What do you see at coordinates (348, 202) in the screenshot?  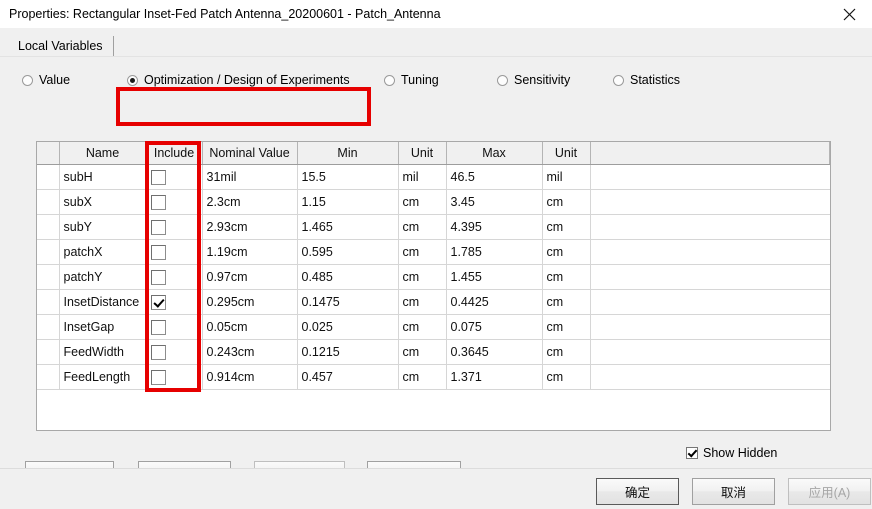 I see `cell-min: 1.15` at bounding box center [348, 202].